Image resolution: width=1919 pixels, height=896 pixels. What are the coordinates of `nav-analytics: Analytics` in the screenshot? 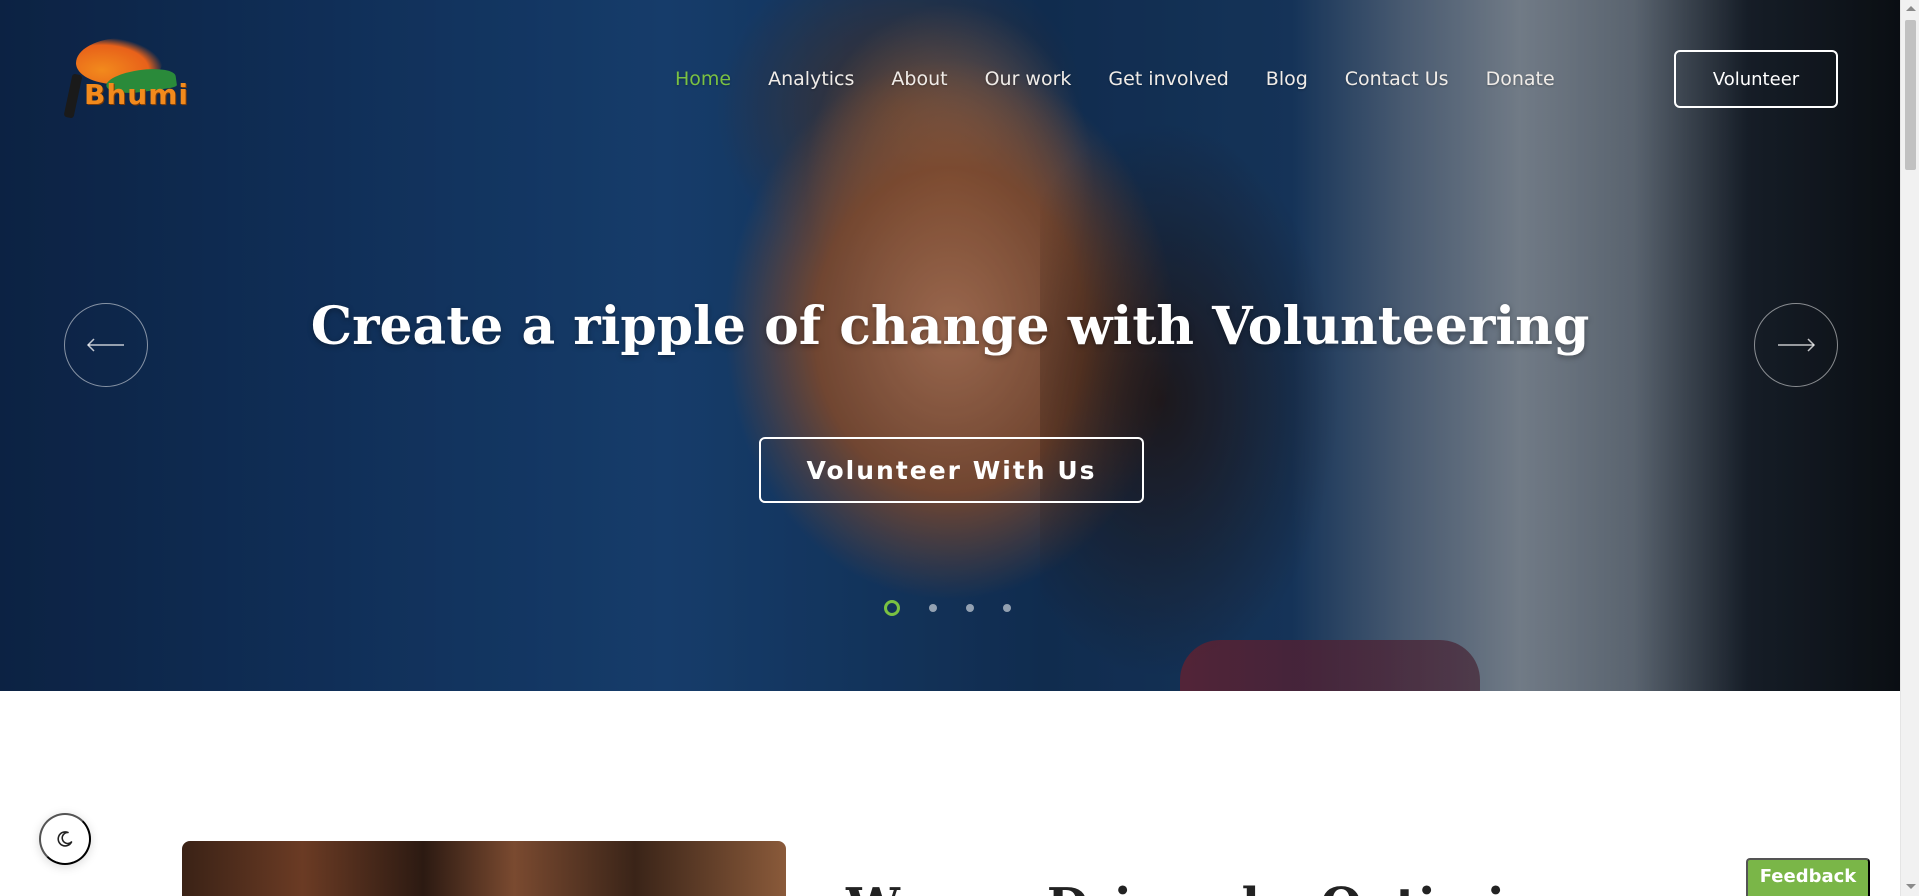 It's located at (811, 79).